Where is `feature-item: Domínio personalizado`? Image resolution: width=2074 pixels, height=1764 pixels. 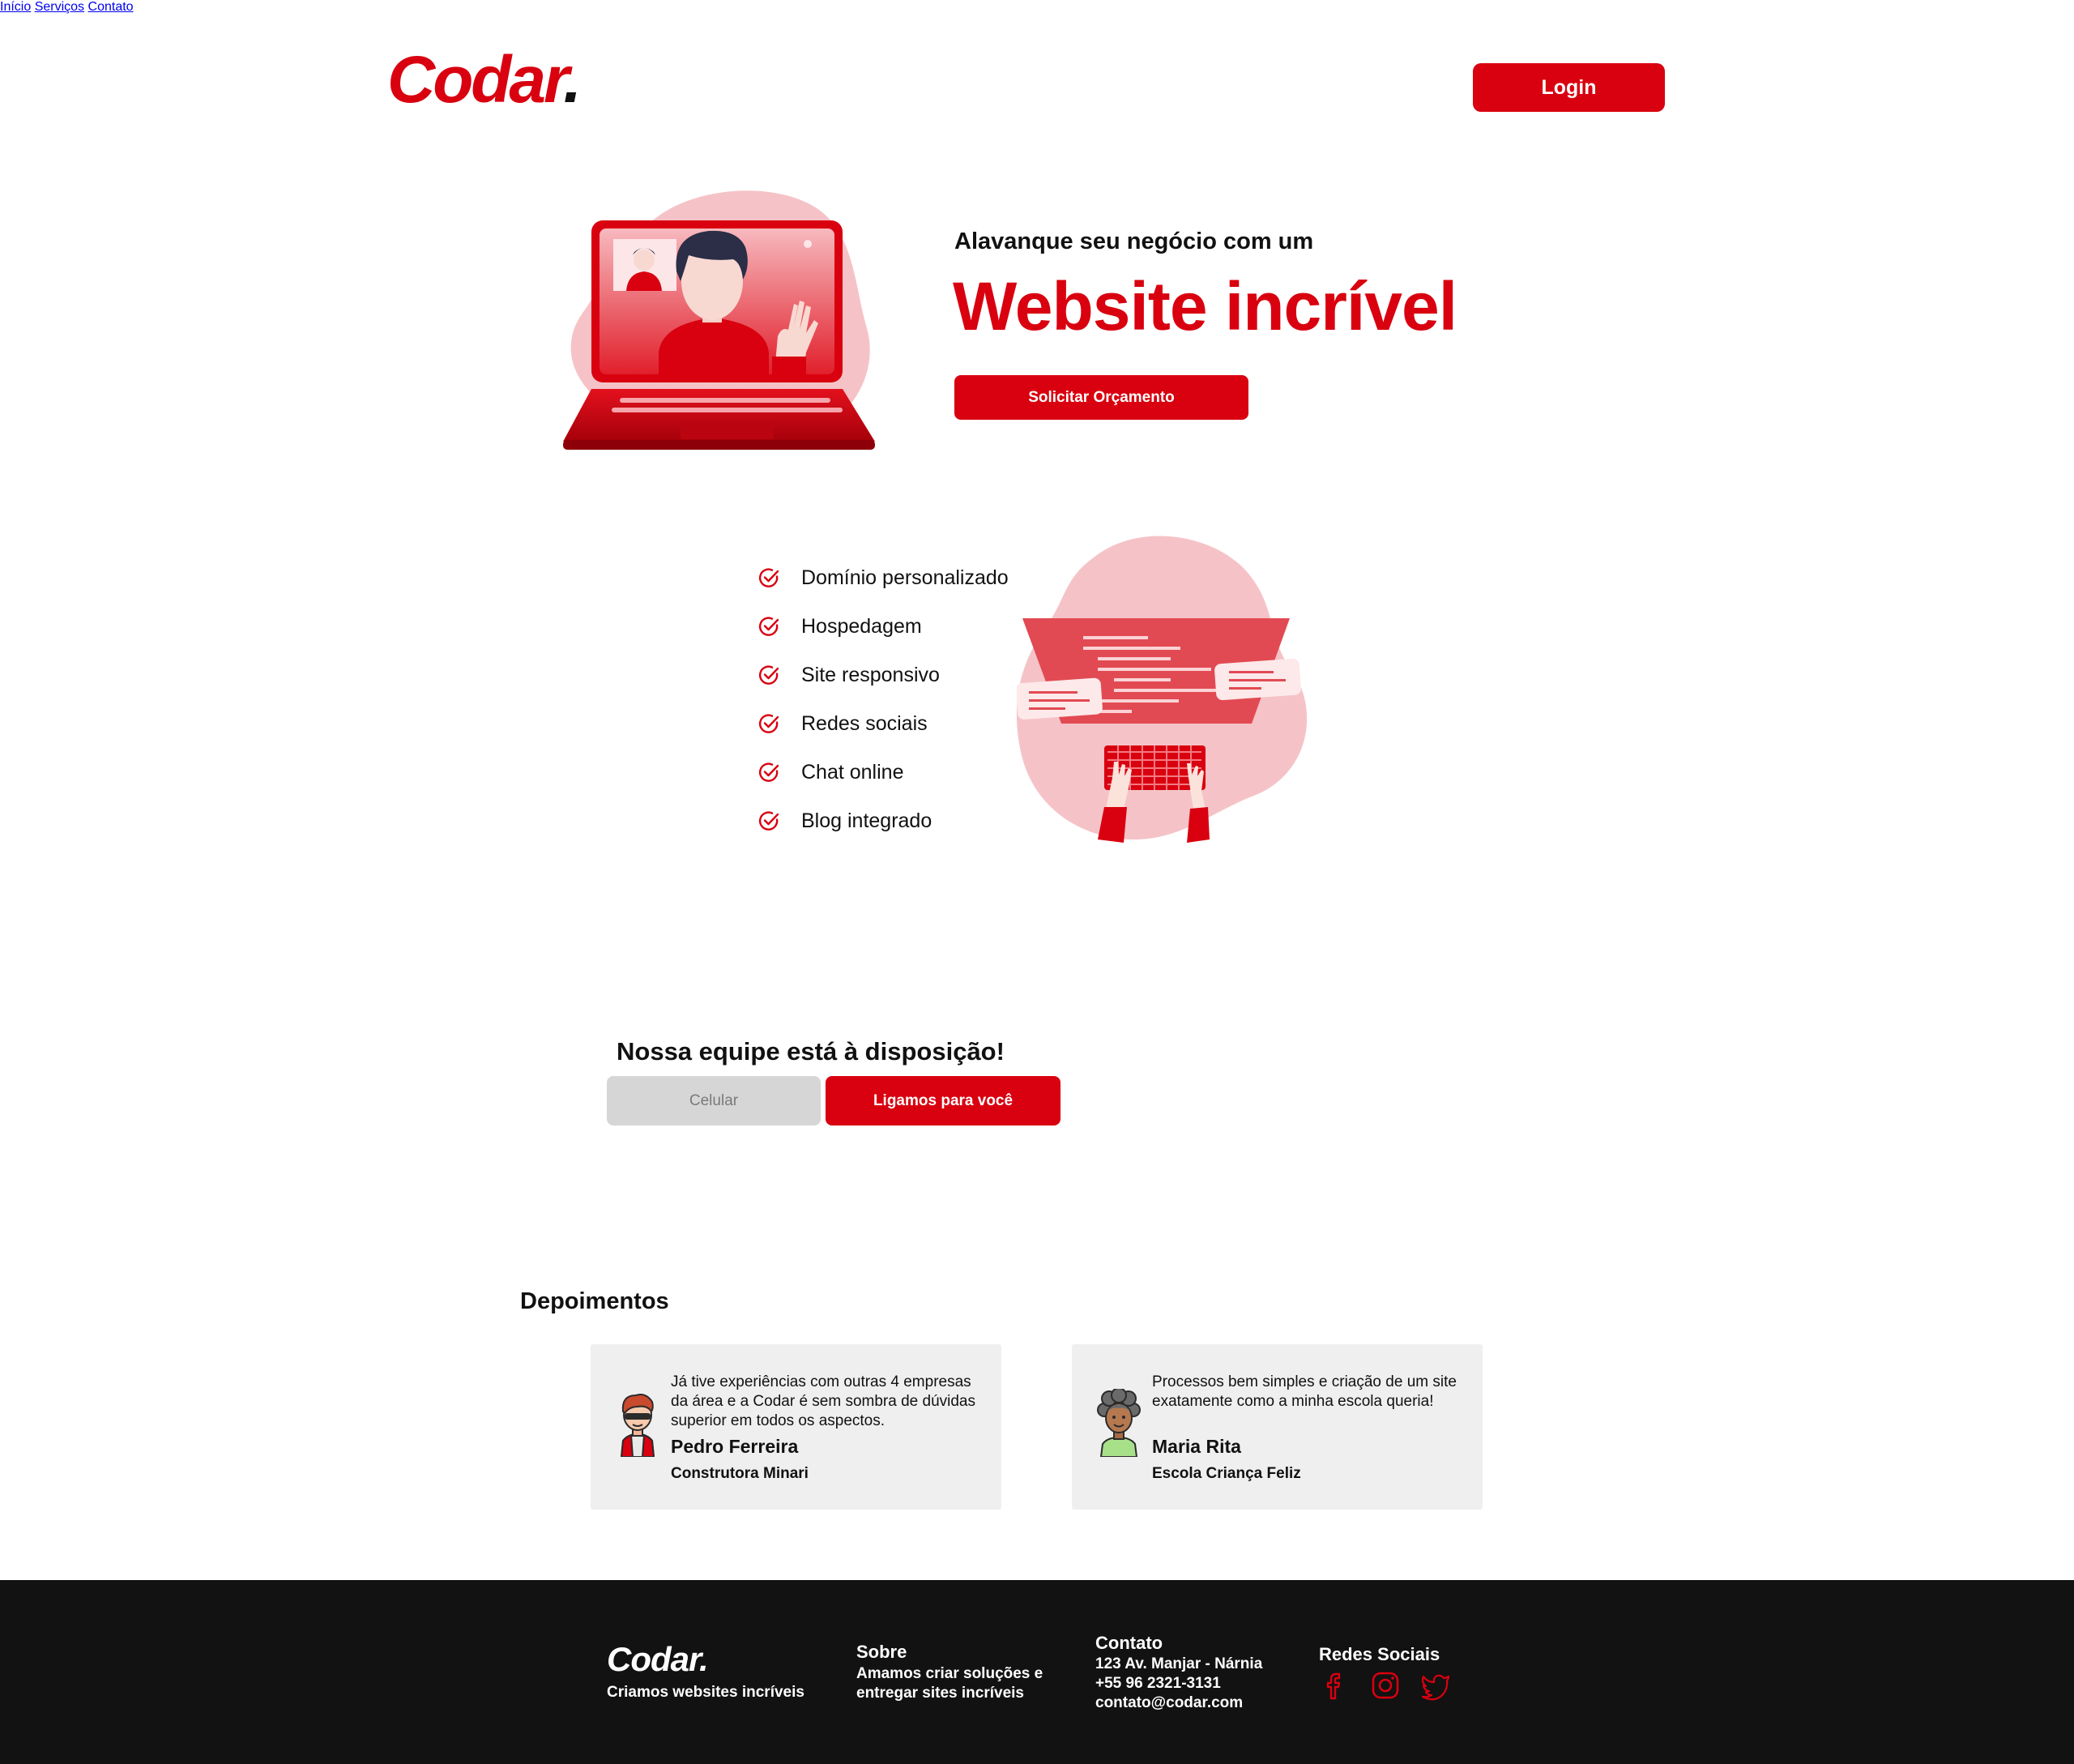
feature-item: Domínio personalizado is located at coordinates (883, 577).